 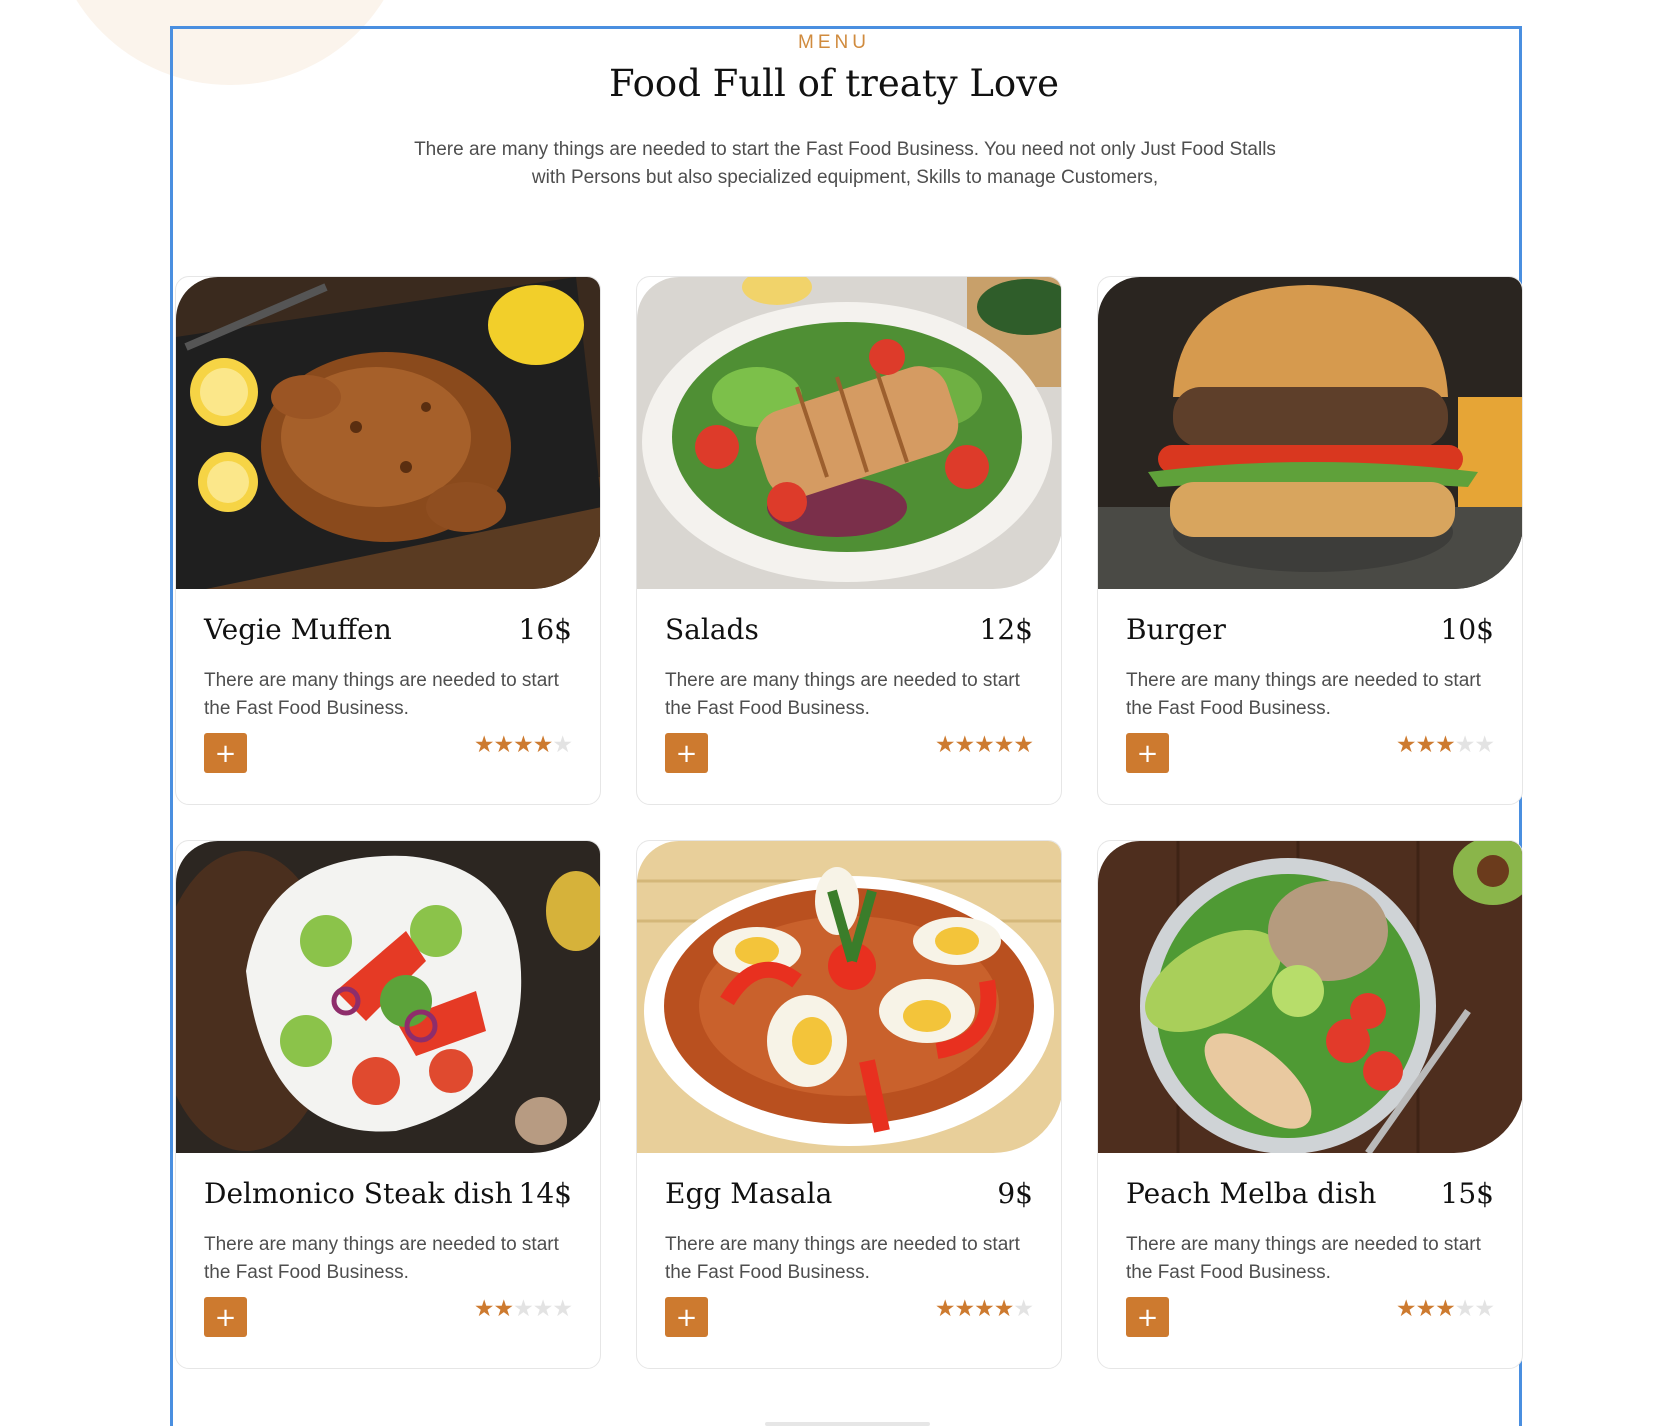 What do you see at coordinates (1467, 629) in the screenshot?
I see `item-price: 10$` at bounding box center [1467, 629].